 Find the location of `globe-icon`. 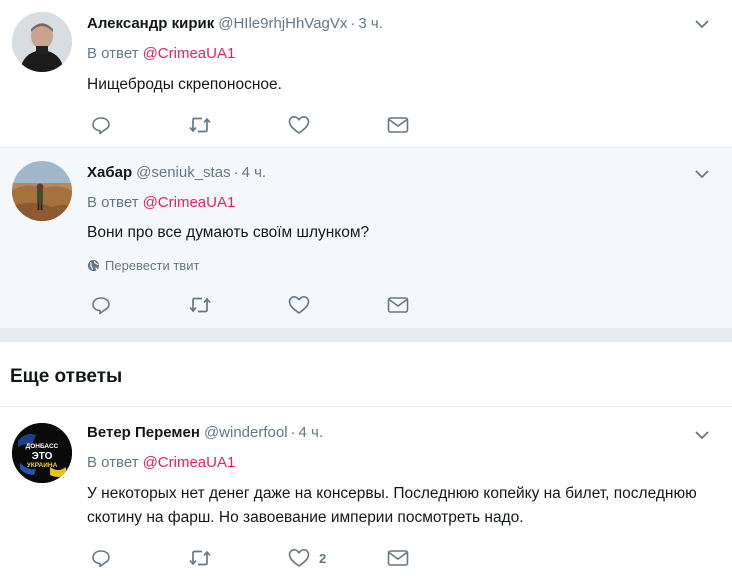

globe-icon is located at coordinates (93, 265).